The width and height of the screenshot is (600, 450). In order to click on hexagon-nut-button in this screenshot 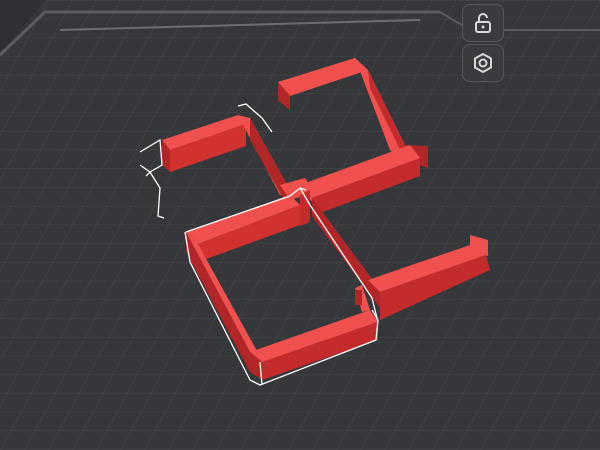, I will do `click(483, 63)`.